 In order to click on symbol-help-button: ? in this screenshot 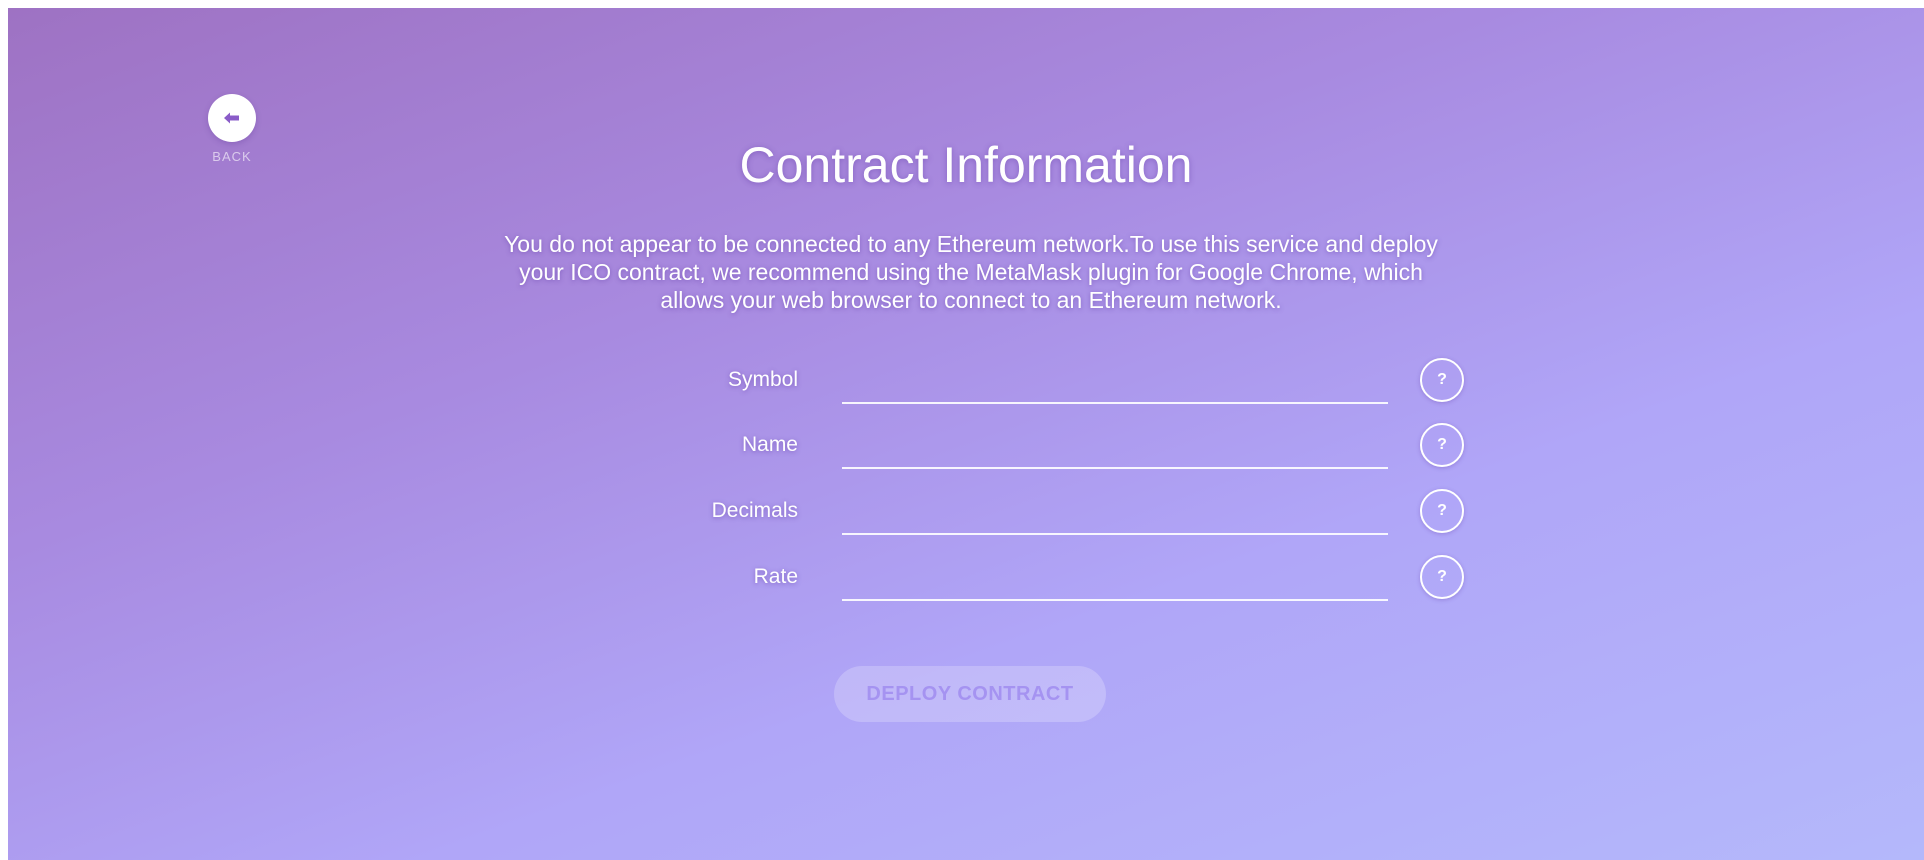, I will do `click(1442, 380)`.